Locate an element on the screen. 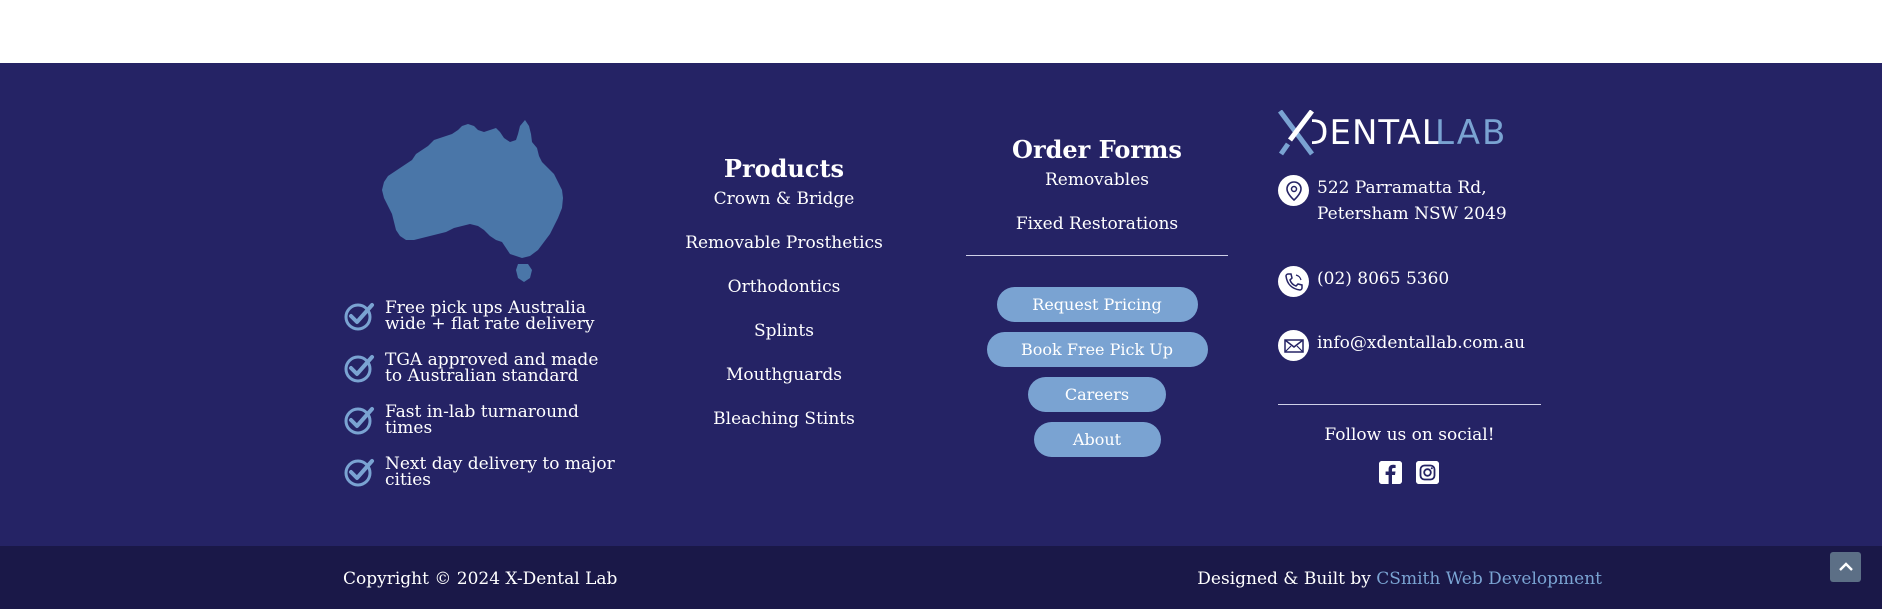  request-pricing-button: Request Pricing is located at coordinates (1097, 304).